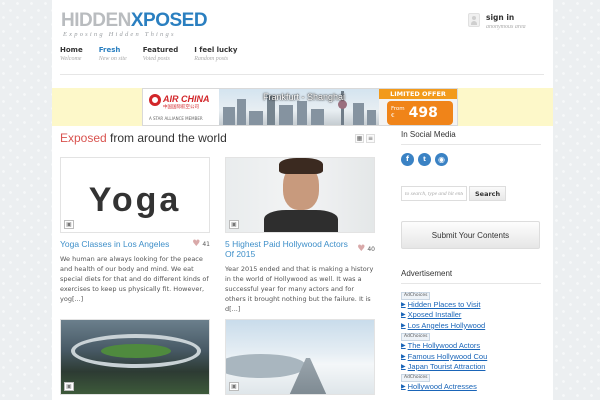 This screenshot has width=600, height=400. What do you see at coordinates (156, 59) in the screenshot?
I see `nav-sublabel: Voted posts` at bounding box center [156, 59].